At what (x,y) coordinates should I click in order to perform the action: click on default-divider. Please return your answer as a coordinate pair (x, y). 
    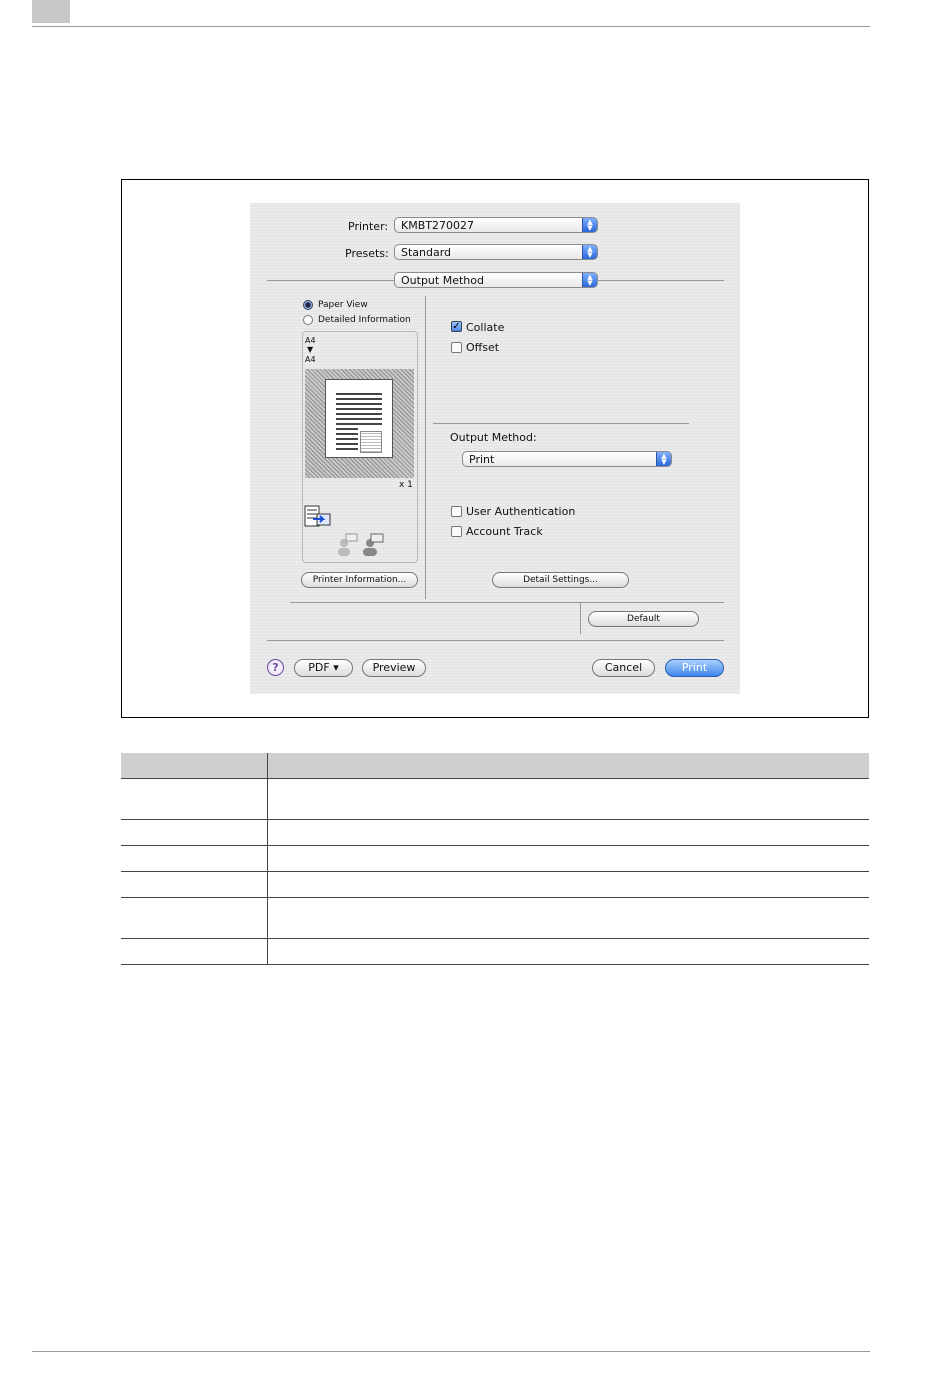
    Looking at the image, I should click on (580, 618).